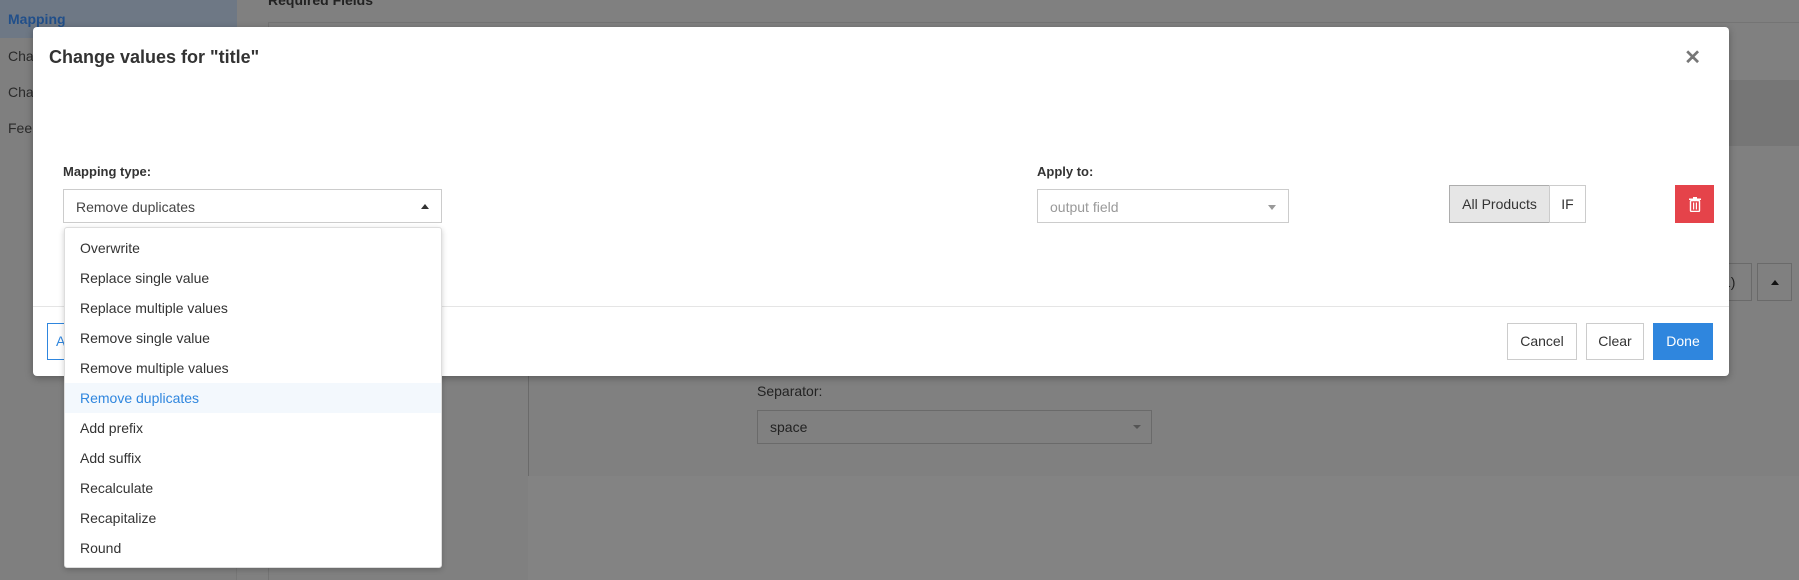 Image resolution: width=1799 pixels, height=580 pixels. I want to click on option-recalculate: Recalculate, so click(253, 488).